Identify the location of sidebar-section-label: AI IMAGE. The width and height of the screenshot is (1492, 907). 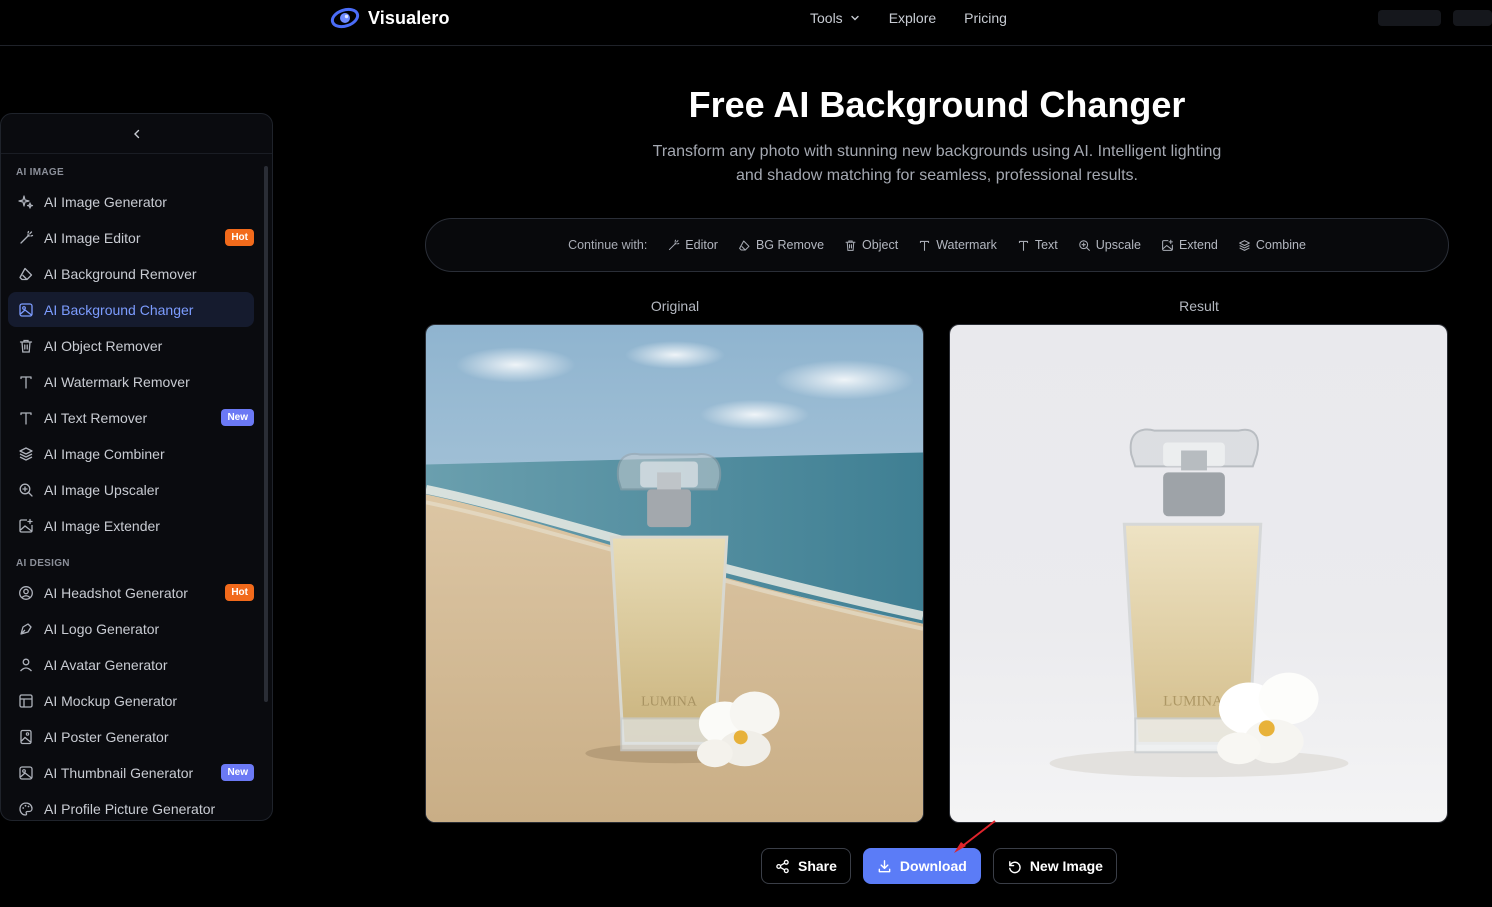
(40, 172).